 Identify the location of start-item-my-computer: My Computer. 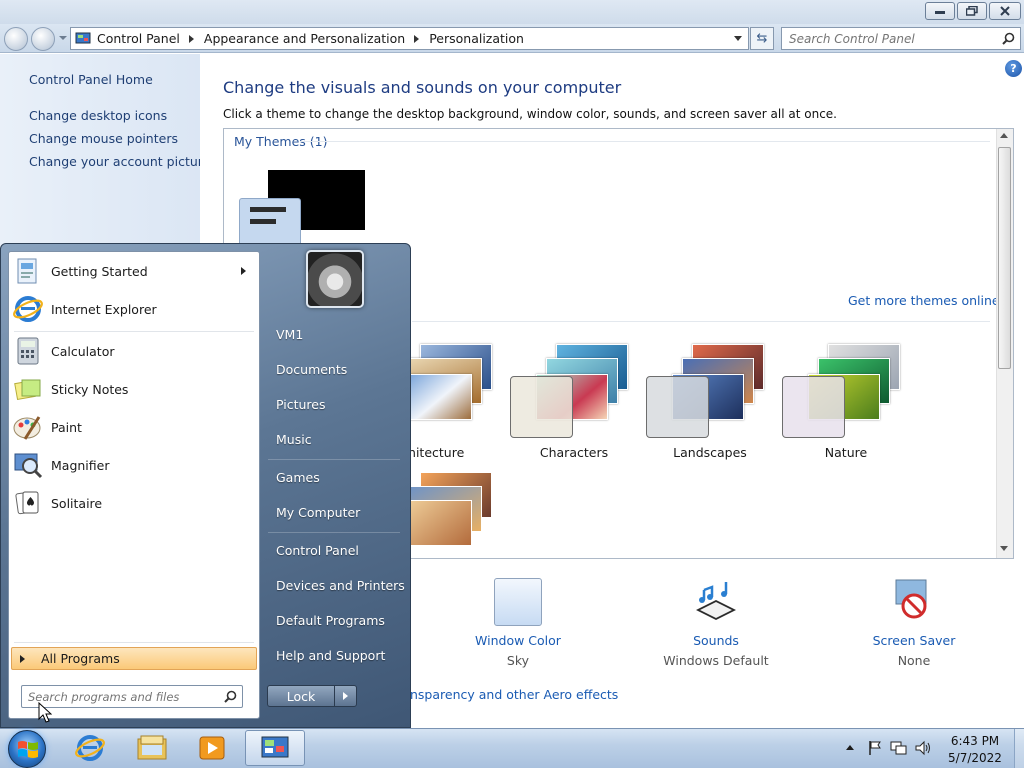
(318, 512).